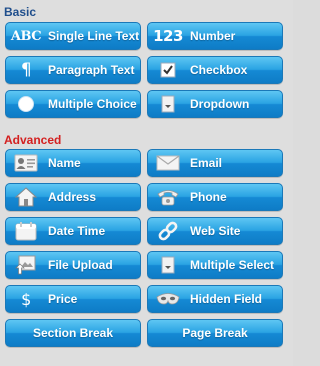 The width and height of the screenshot is (320, 366). Describe the element at coordinates (73, 36) in the screenshot. I see `single-line-text-button: ABC Single Line Text` at that location.